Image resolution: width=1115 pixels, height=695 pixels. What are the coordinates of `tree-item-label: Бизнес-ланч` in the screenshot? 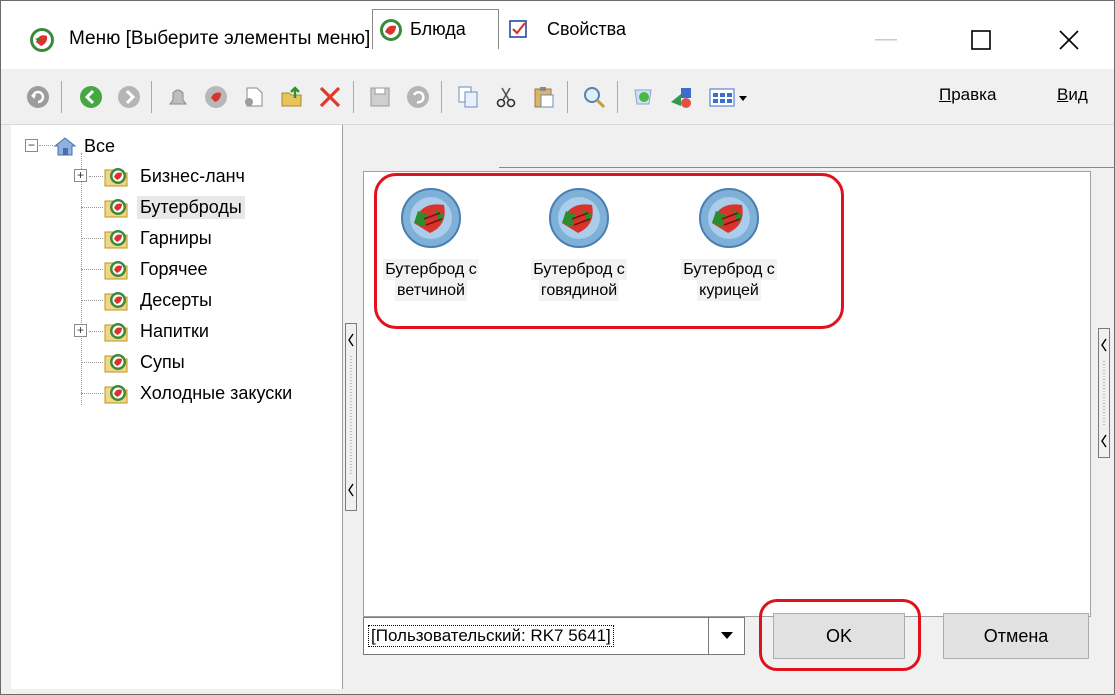 It's located at (192, 175).